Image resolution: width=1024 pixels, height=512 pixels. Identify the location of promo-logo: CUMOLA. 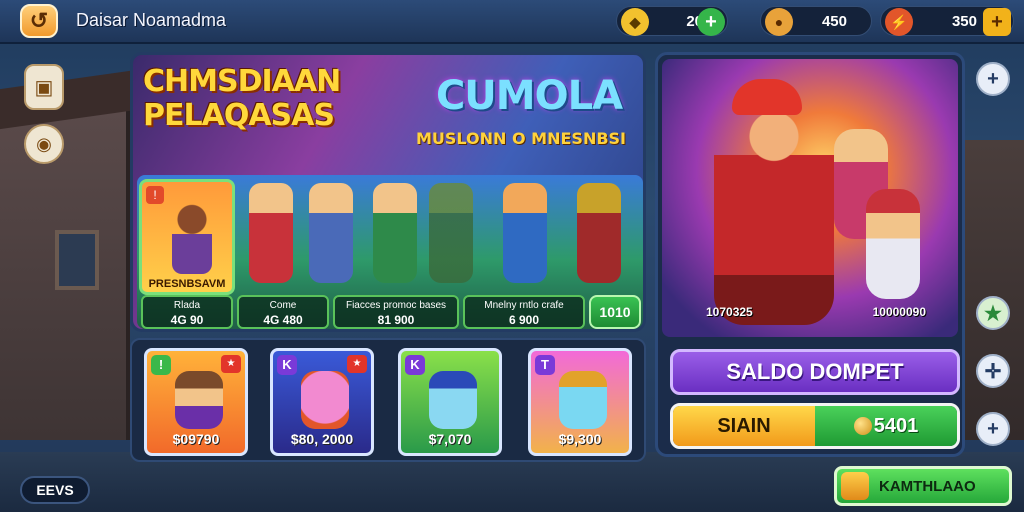
(529, 96).